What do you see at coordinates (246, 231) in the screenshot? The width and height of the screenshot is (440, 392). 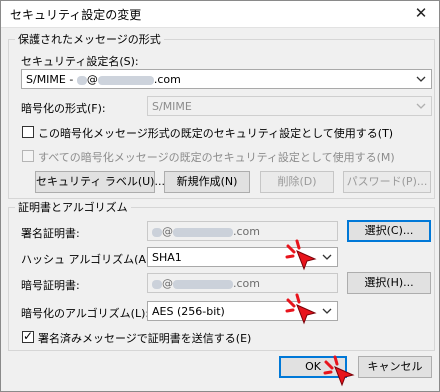 I see `signing-cert-domain: .com` at bounding box center [246, 231].